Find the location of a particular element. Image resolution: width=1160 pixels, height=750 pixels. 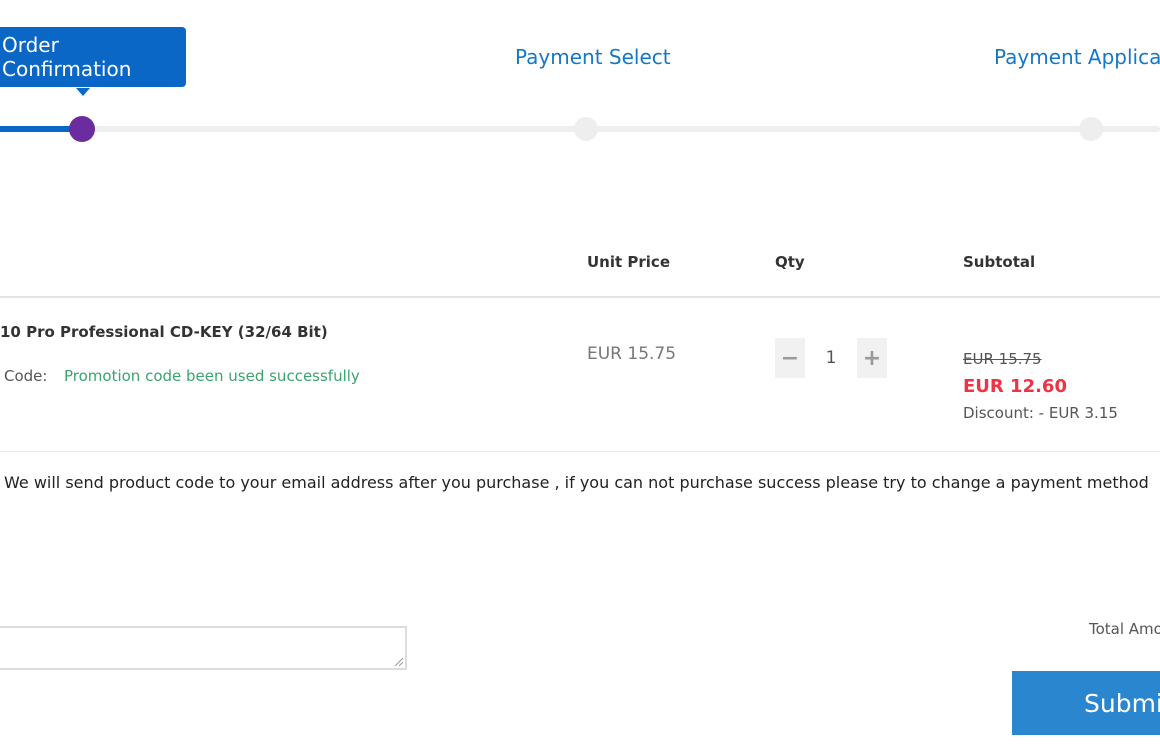

quantity-stepper: − 1 + is located at coordinates (831, 358).